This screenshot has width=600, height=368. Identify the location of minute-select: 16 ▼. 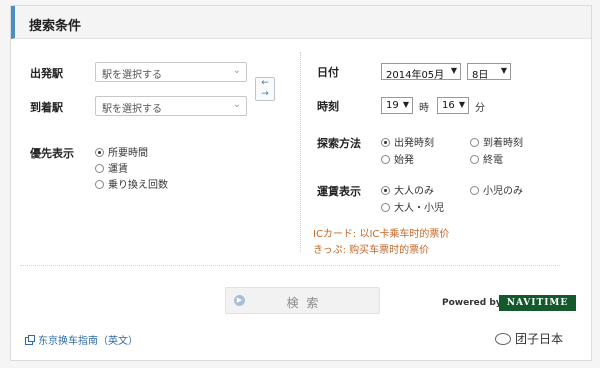
(453, 105).